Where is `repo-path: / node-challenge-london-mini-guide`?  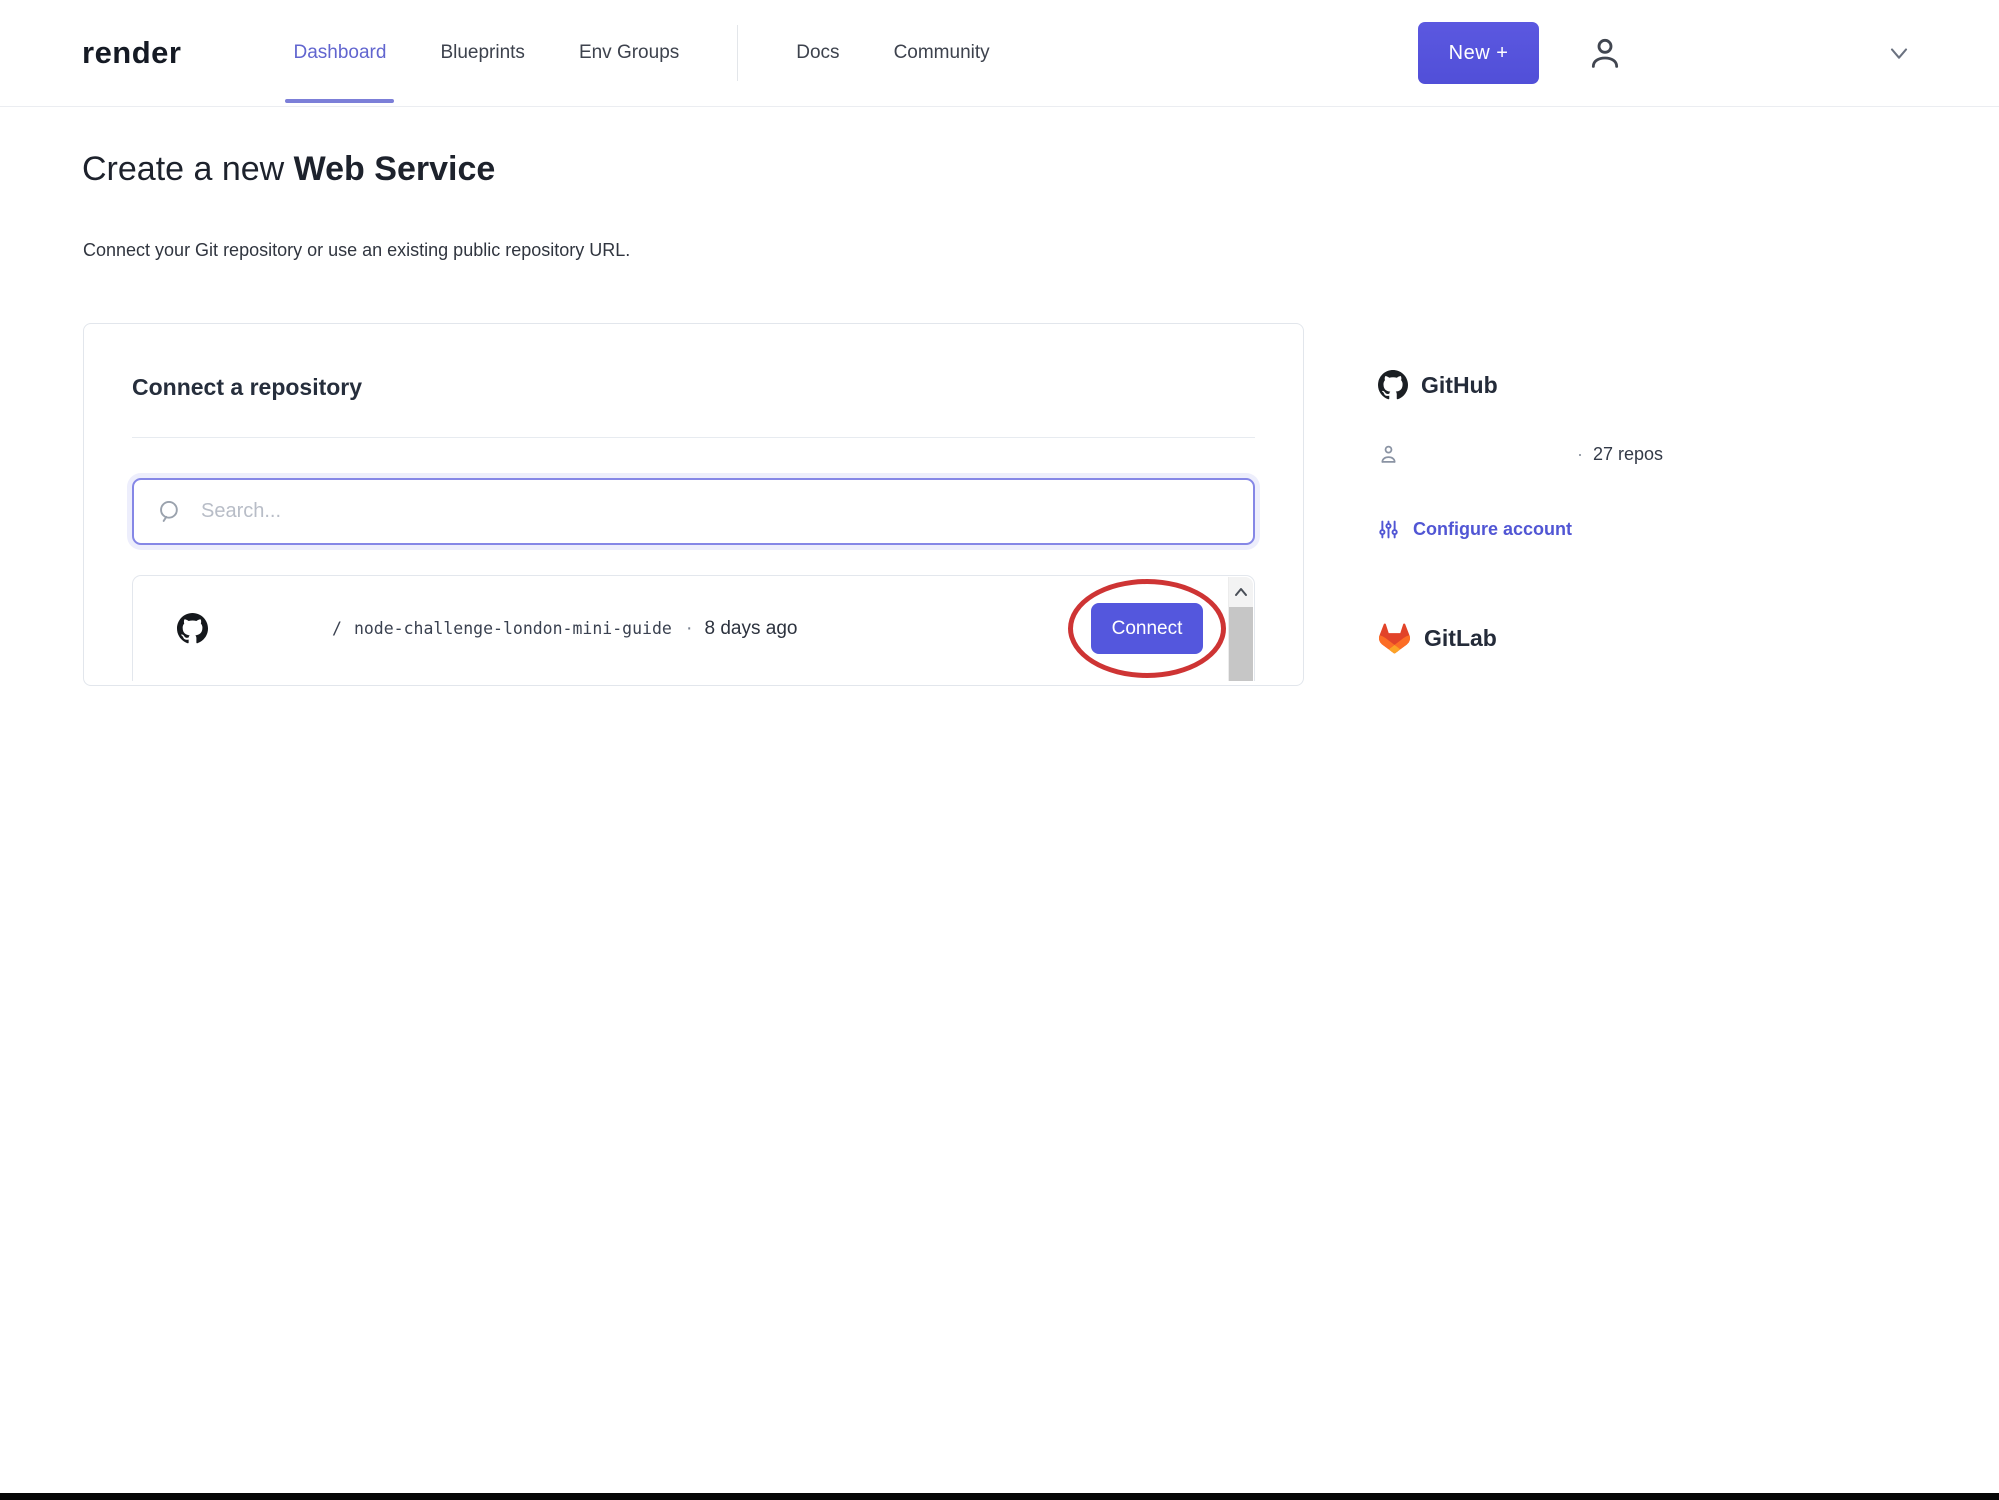 repo-path: / node-challenge-london-mini-guide is located at coordinates (502, 628).